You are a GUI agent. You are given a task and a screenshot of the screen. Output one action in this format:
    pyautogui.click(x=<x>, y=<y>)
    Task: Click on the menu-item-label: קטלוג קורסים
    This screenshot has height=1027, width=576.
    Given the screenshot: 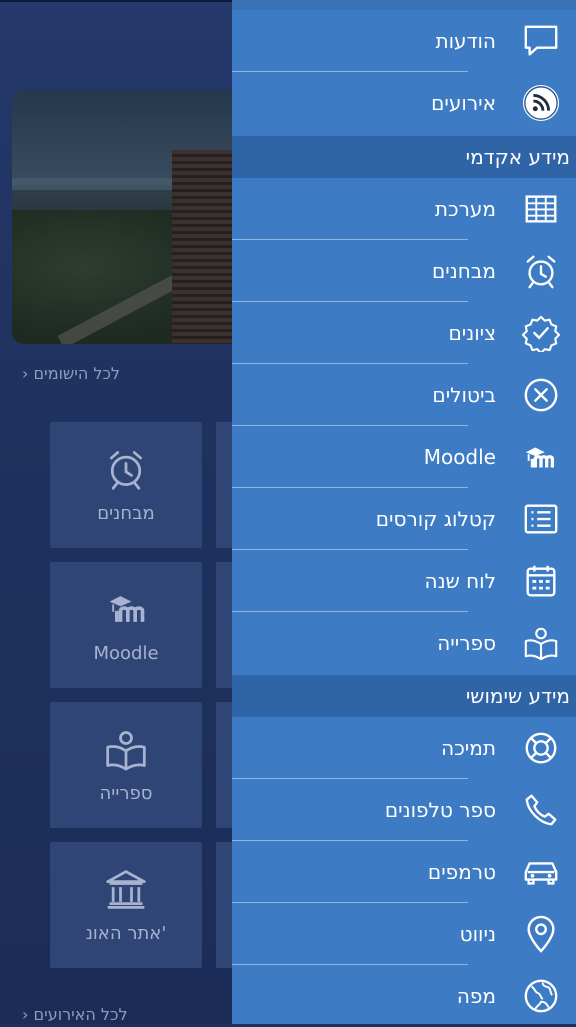 What is the action you would take?
    pyautogui.click(x=435, y=519)
    